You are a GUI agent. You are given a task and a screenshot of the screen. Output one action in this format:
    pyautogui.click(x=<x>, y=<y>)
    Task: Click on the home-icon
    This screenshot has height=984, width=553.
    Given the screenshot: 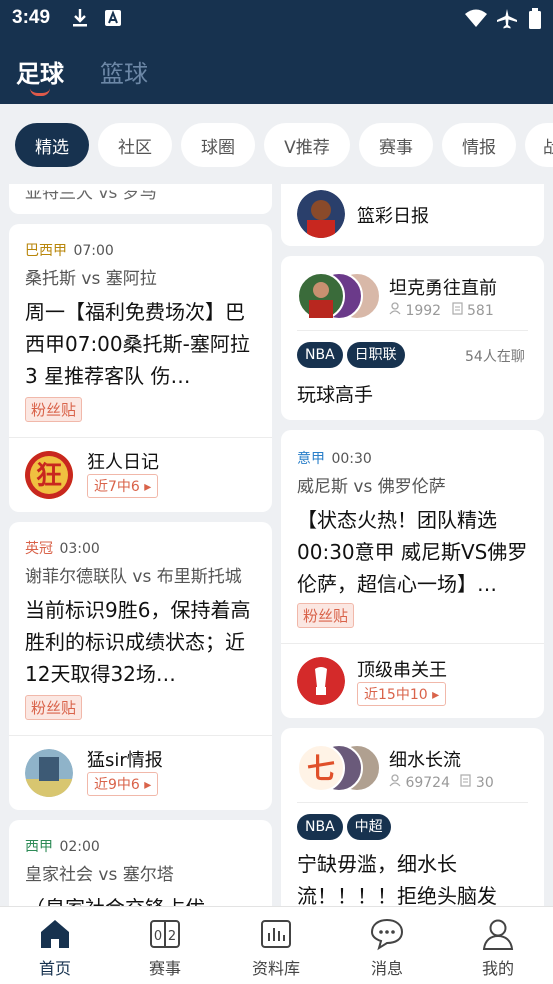 What is the action you would take?
    pyautogui.click(x=55, y=934)
    